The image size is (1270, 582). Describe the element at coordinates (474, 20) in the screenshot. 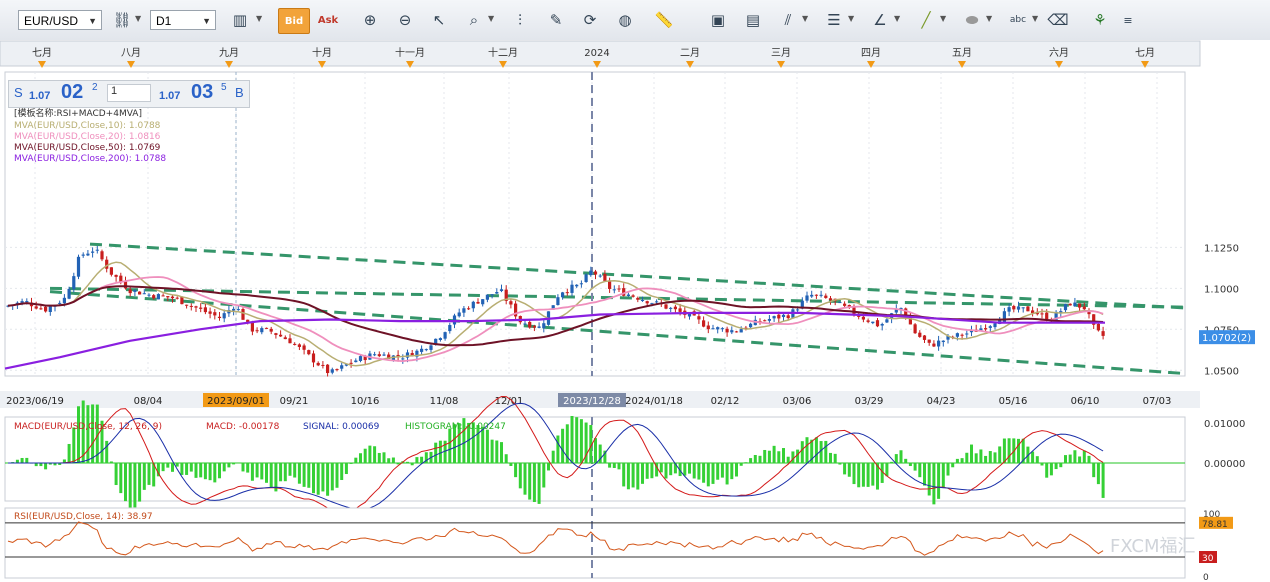

I see `zoom-area-icon: ⌕` at that location.